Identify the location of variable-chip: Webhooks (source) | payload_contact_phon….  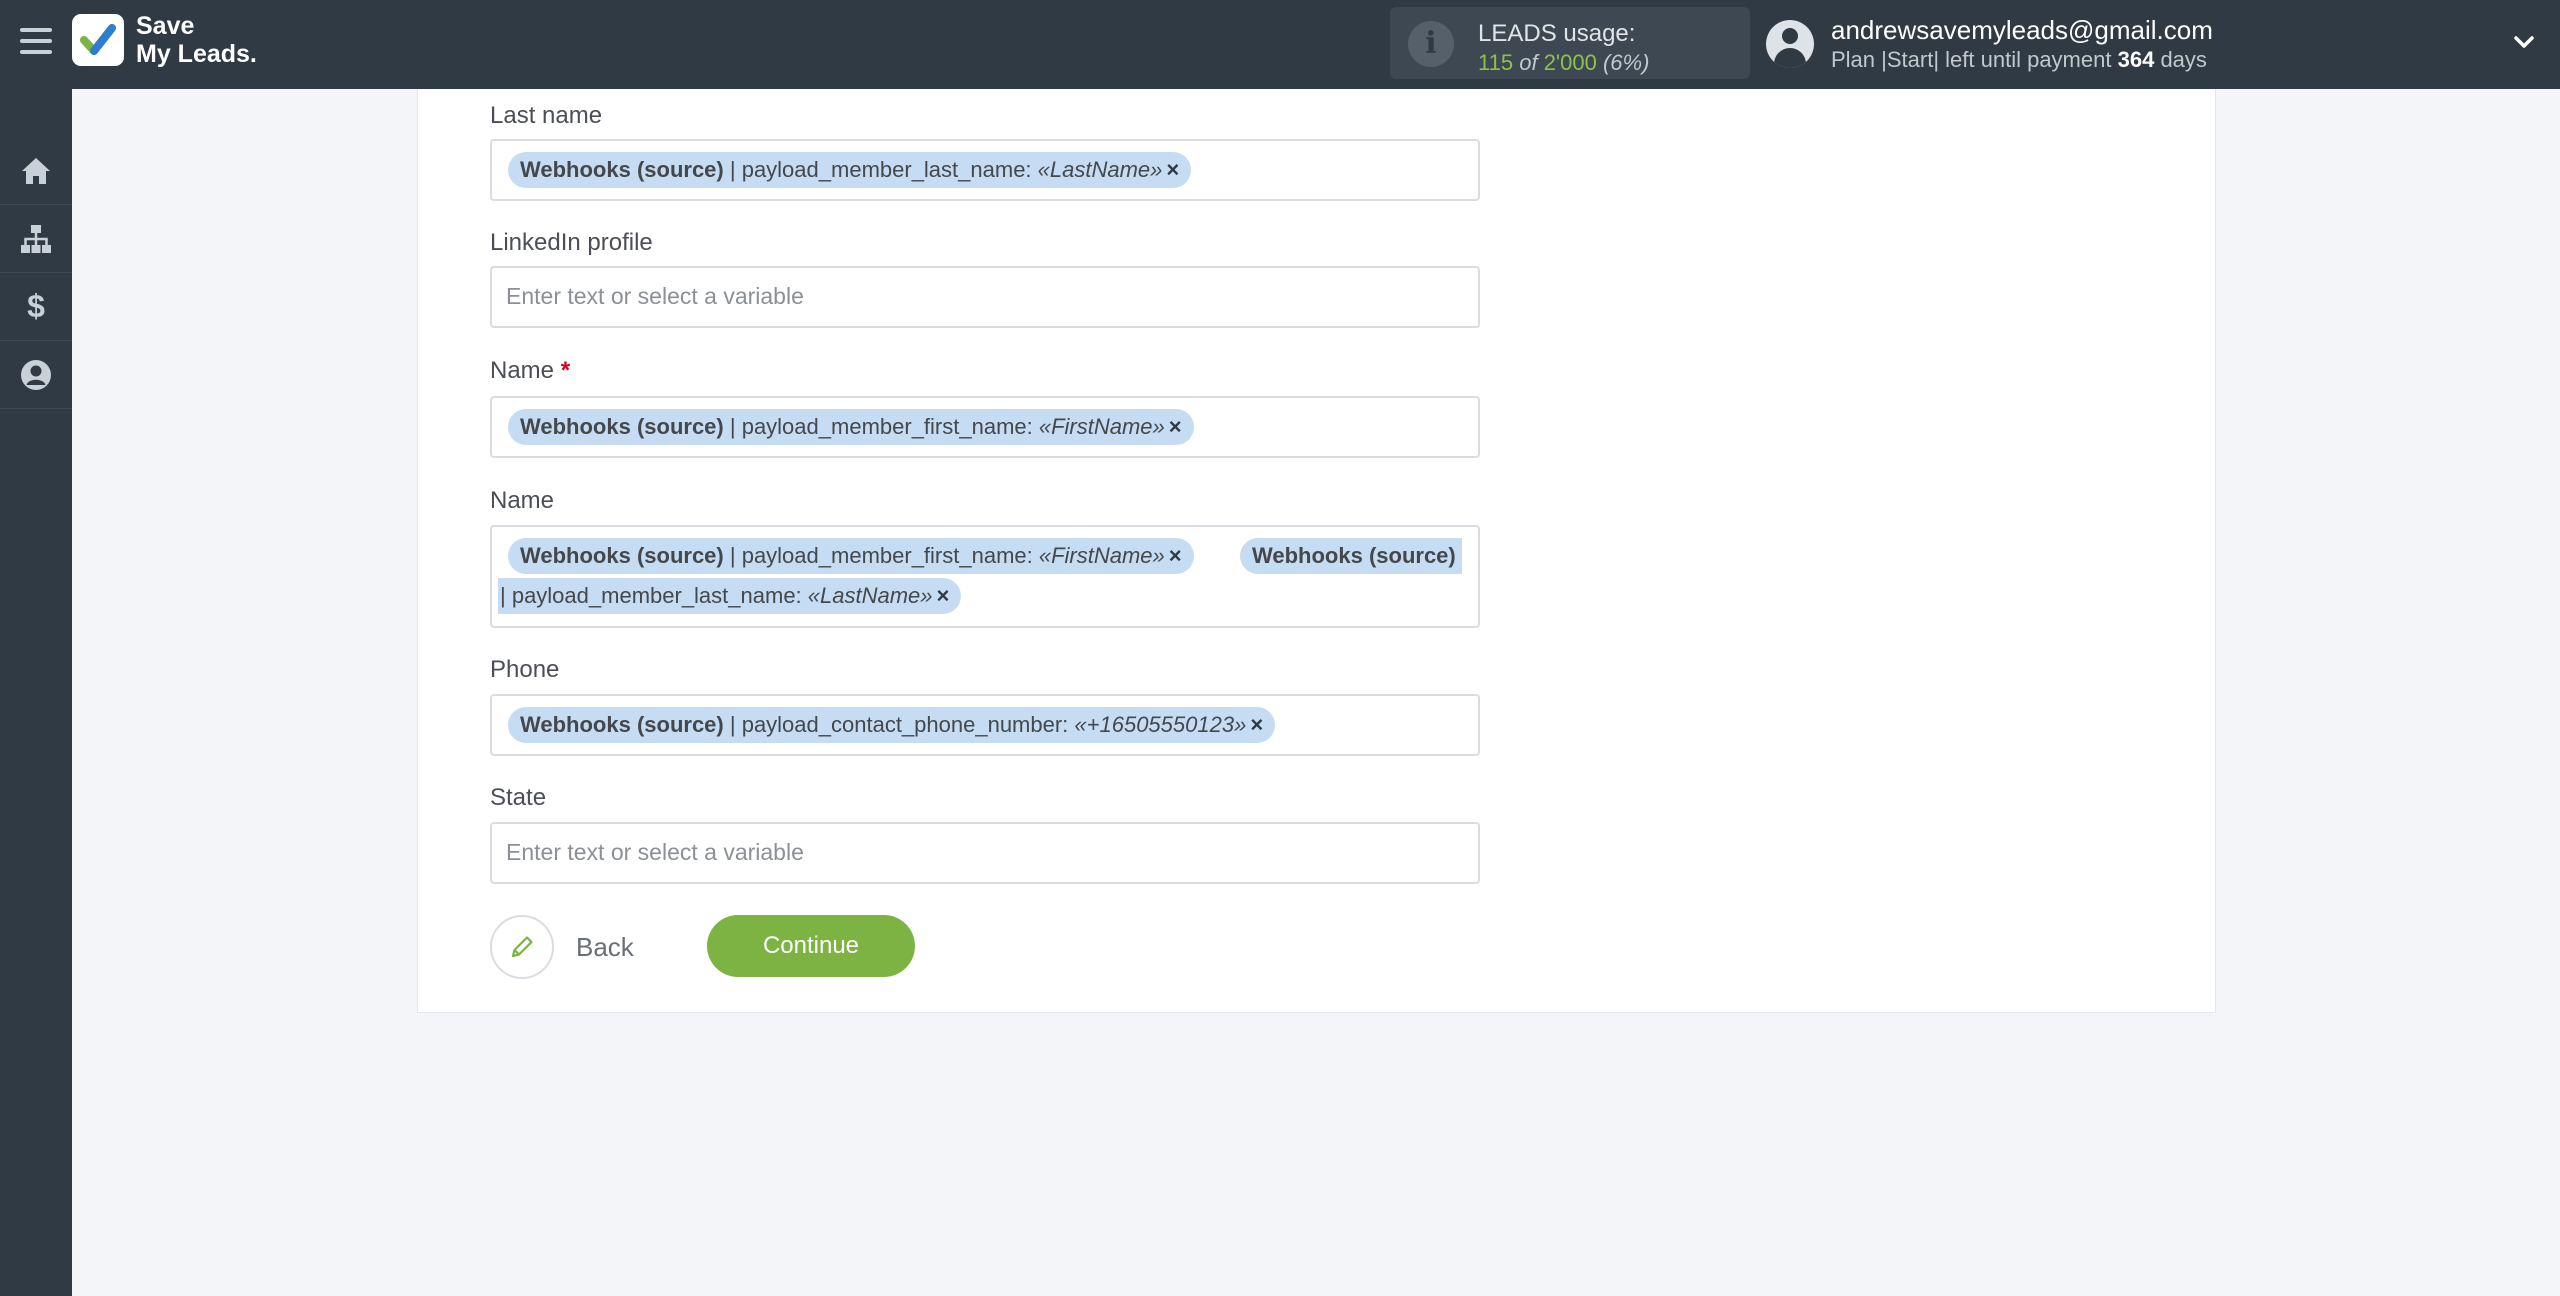
(892, 725).